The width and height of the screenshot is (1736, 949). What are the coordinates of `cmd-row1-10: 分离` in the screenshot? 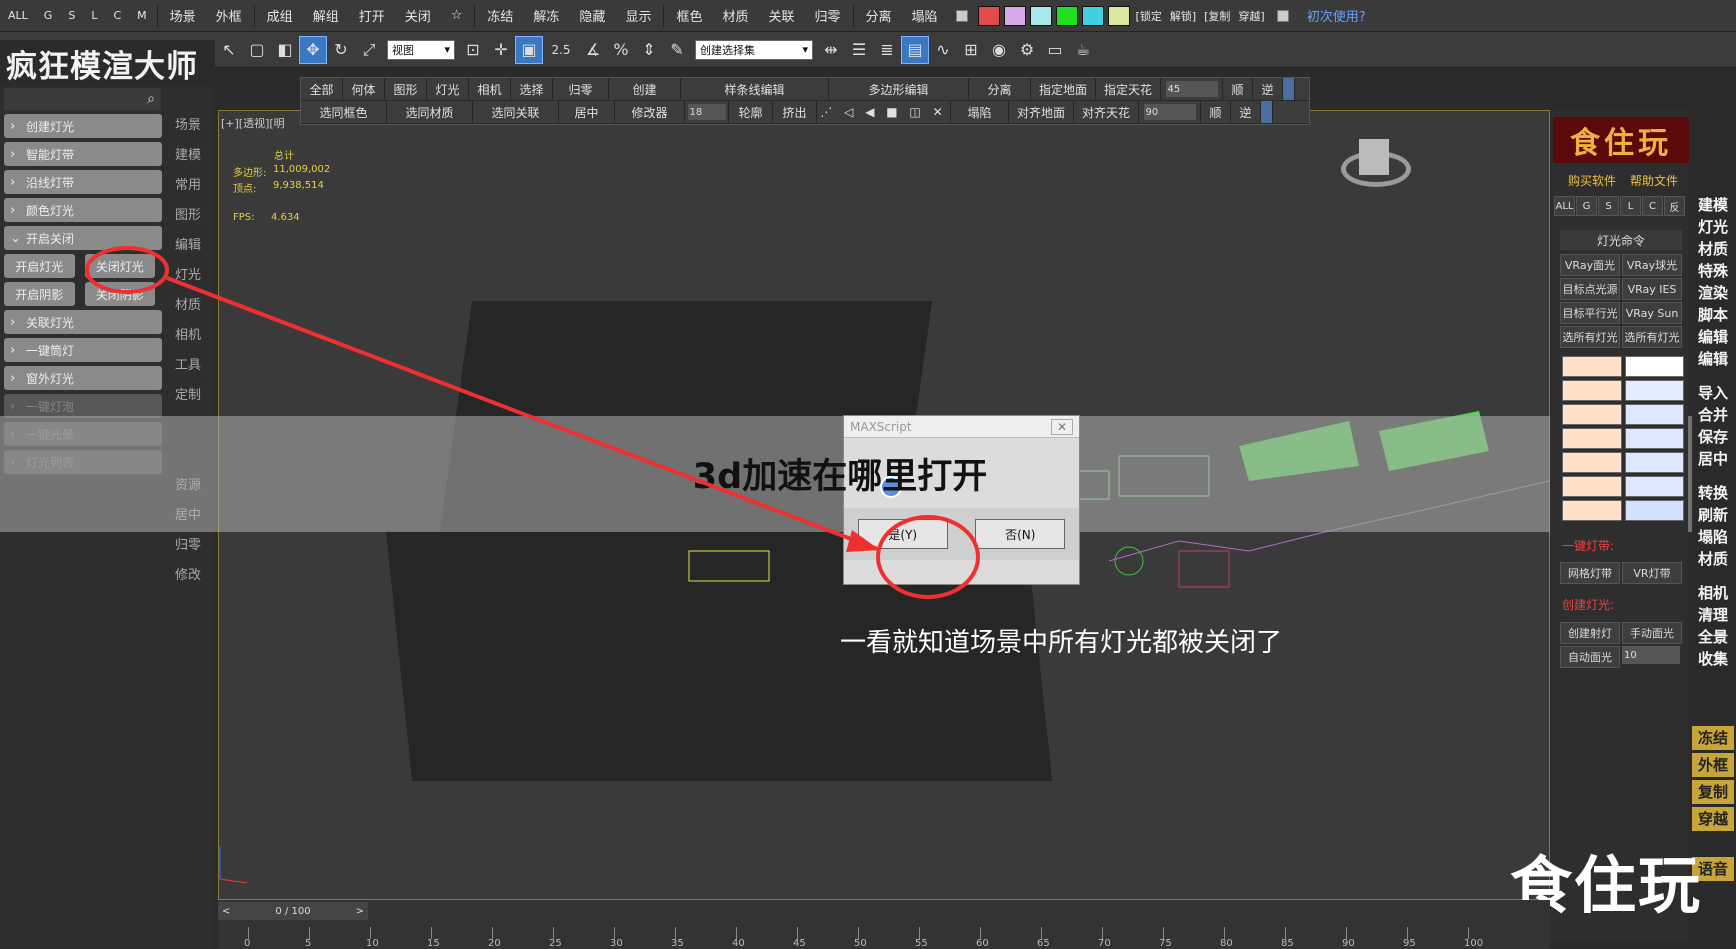 It's located at (1000, 89).